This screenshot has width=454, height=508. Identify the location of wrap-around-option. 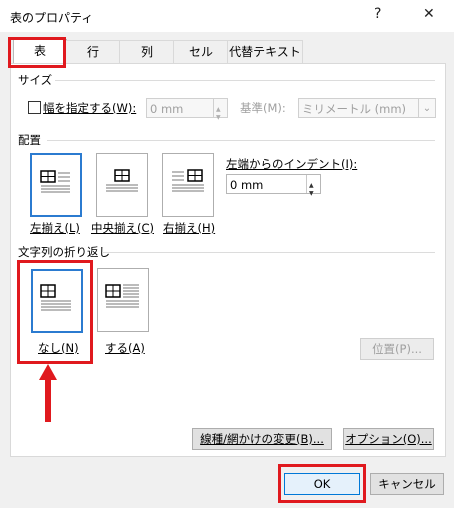
(123, 300).